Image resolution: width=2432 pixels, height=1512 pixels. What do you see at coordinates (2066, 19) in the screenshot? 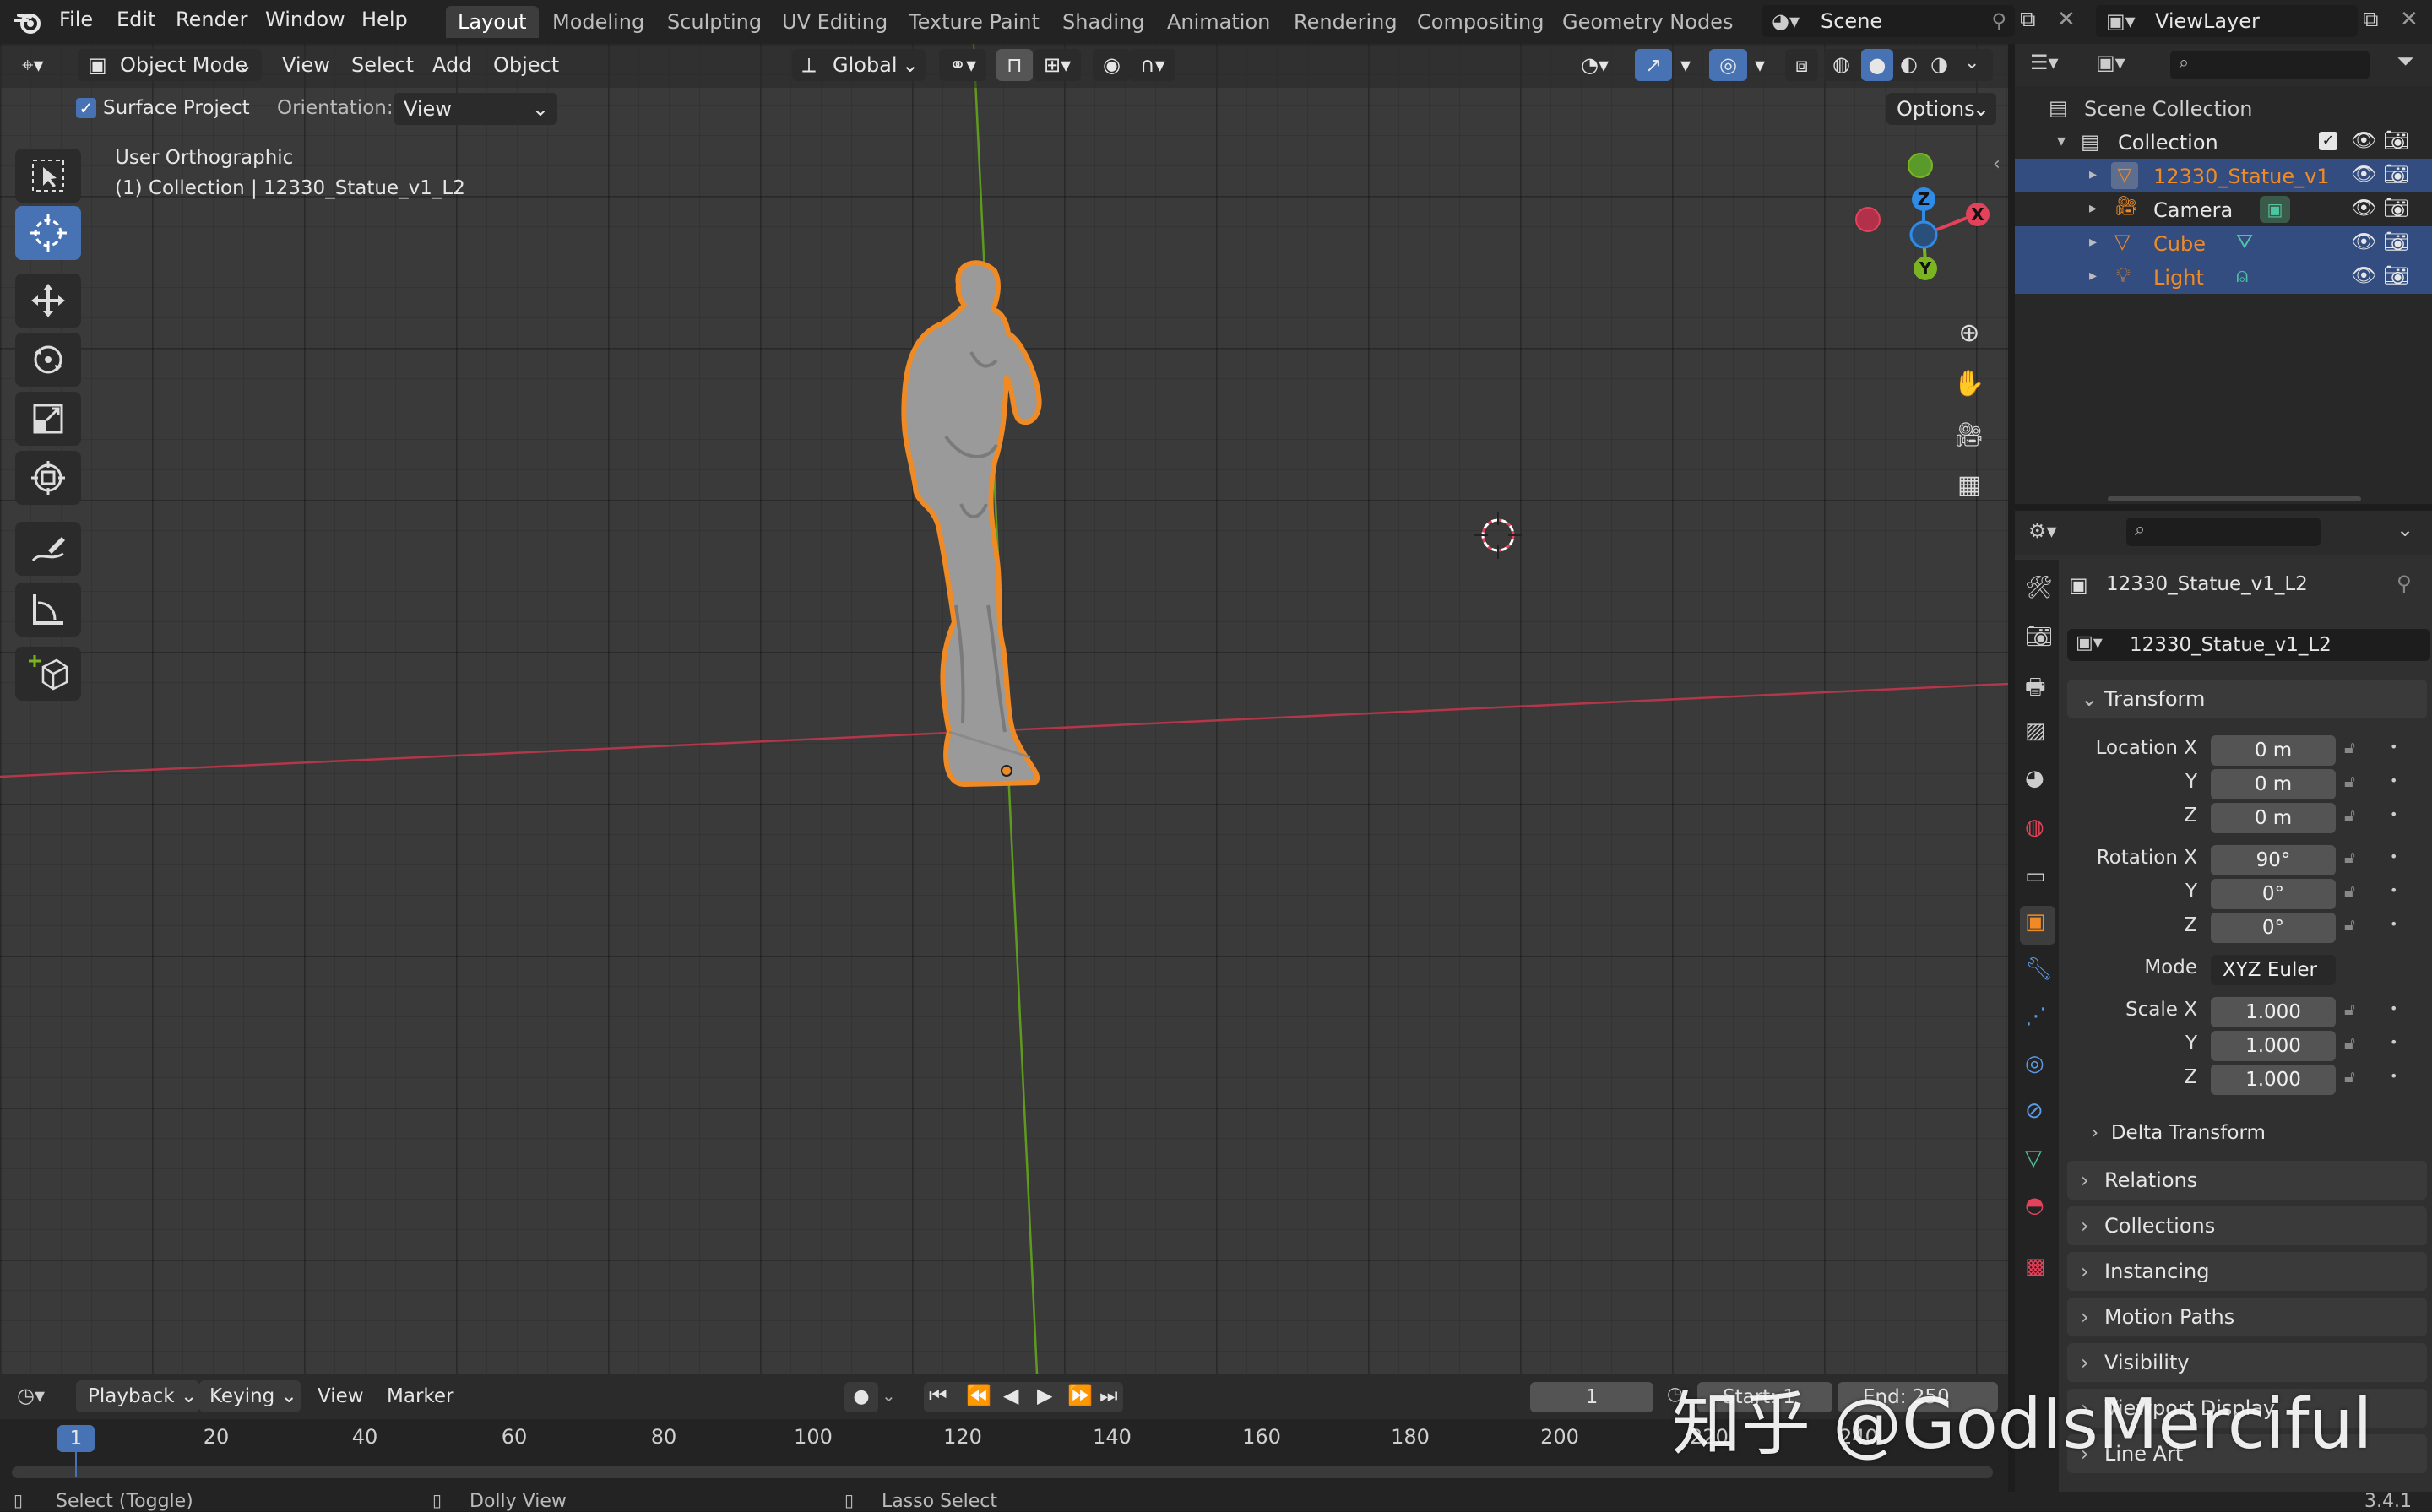
I see `close-scene-icon: ✕` at bounding box center [2066, 19].